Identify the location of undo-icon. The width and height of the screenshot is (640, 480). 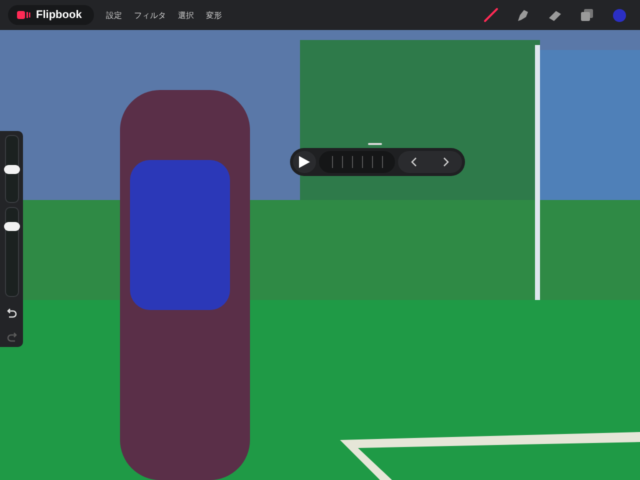
(11, 313).